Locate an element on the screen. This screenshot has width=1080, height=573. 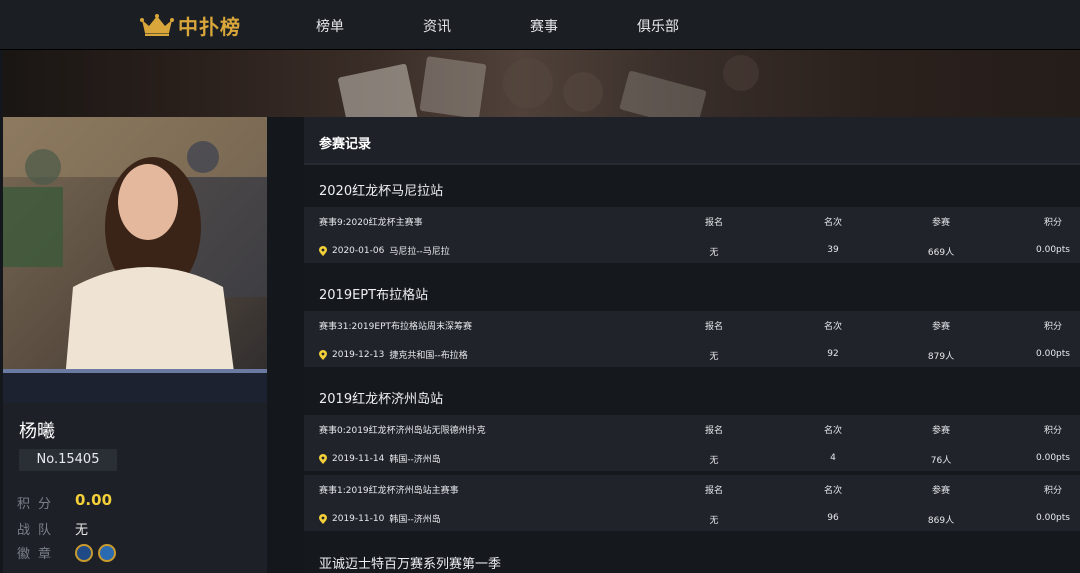
nav-item-news: 资讯 is located at coordinates (437, 26).